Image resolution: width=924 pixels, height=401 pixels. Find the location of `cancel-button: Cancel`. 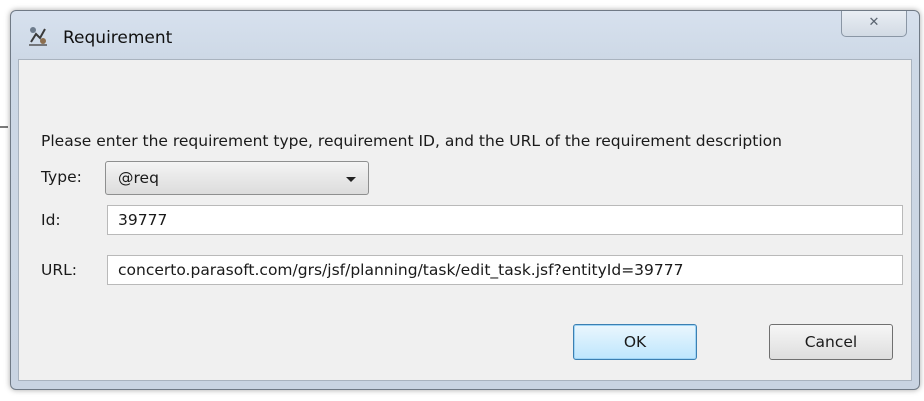

cancel-button: Cancel is located at coordinates (831, 342).